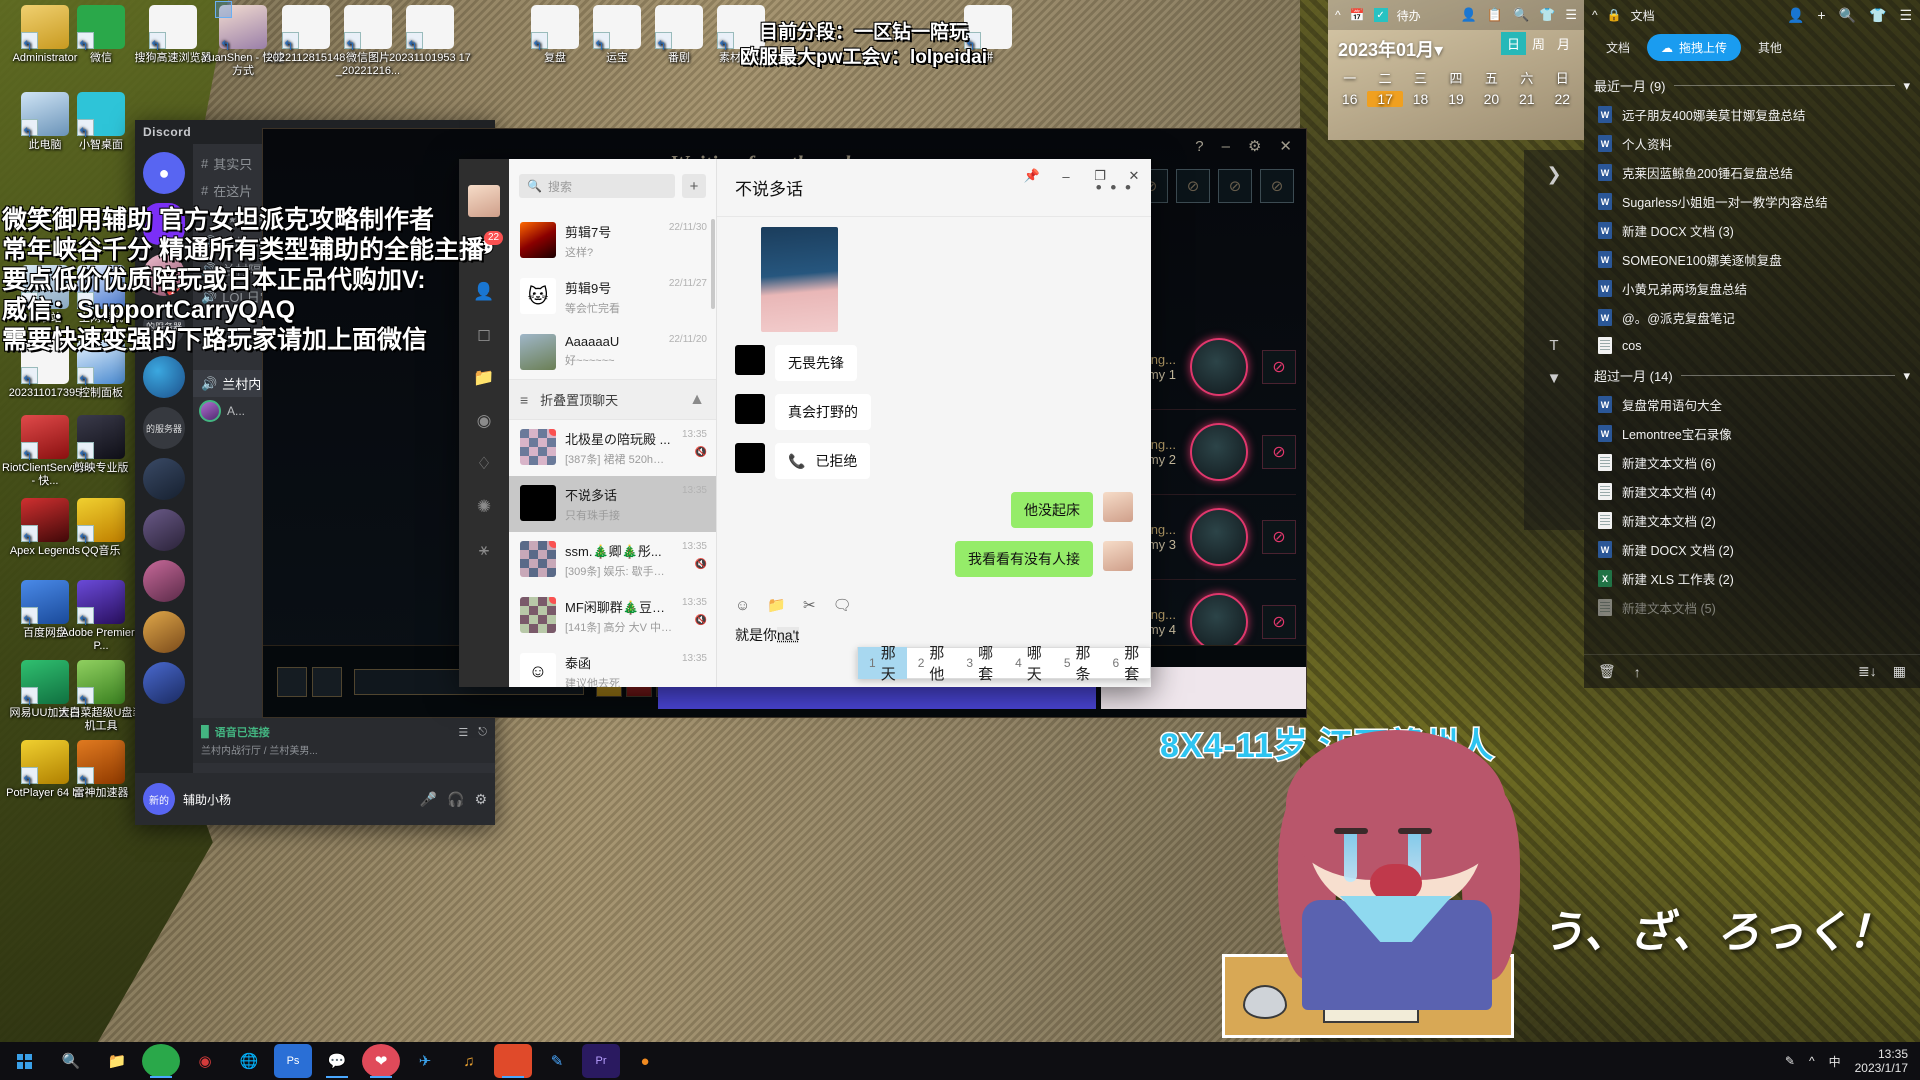 This screenshot has height=1080, width=1920. What do you see at coordinates (488, 245) in the screenshot?
I see `chat-icon: 💬 22` at bounding box center [488, 245].